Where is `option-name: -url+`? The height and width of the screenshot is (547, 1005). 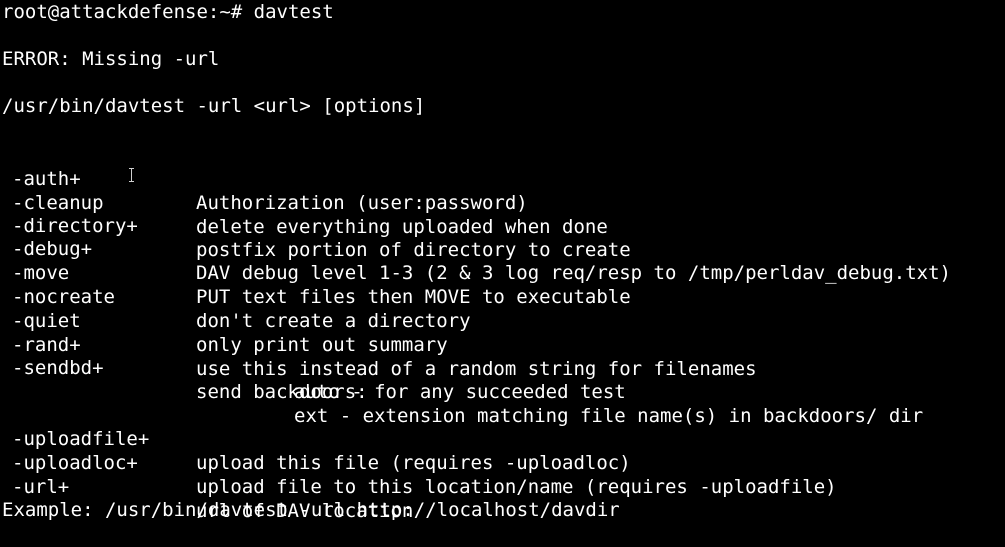 option-name: -url+ is located at coordinates (41, 487).